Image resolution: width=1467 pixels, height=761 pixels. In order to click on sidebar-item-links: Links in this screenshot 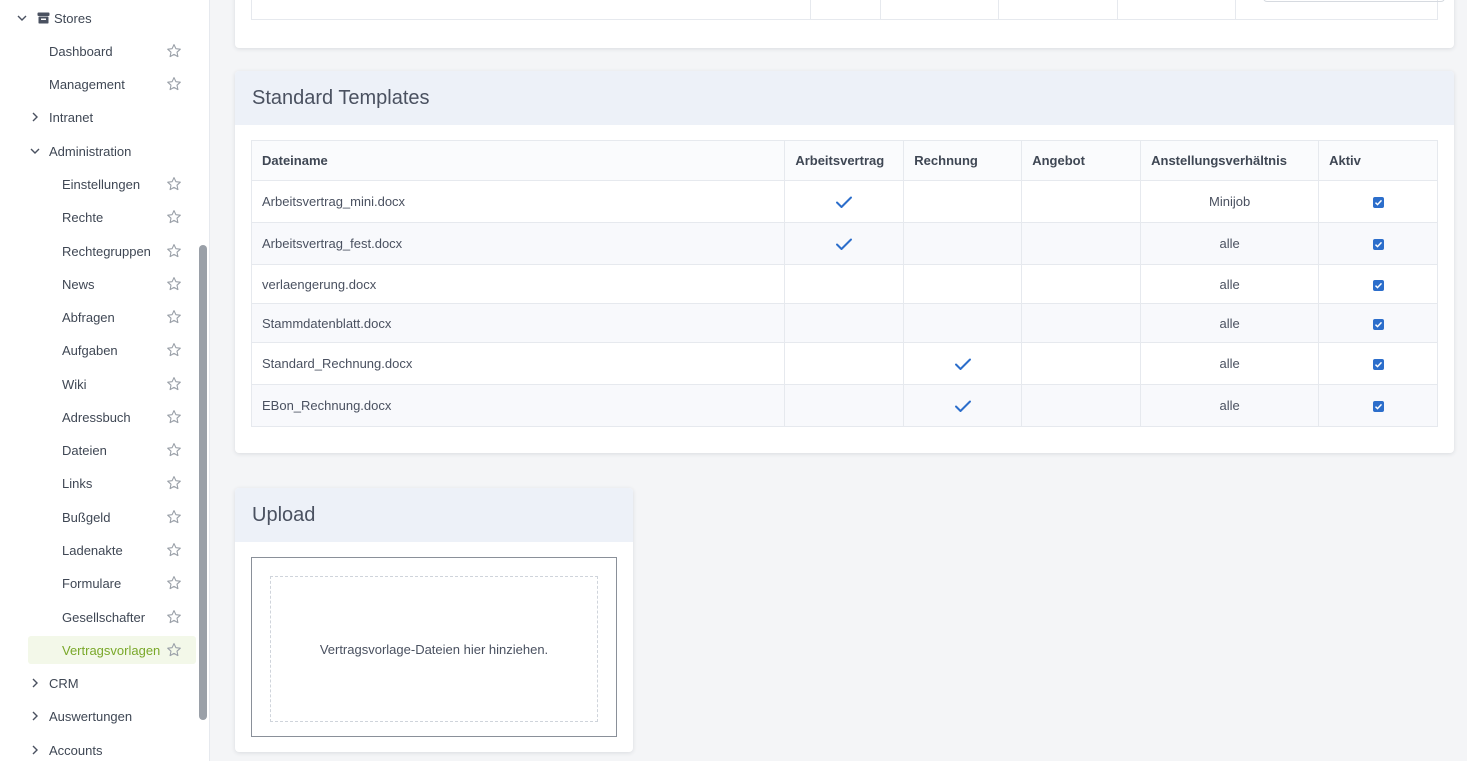, I will do `click(98, 483)`.